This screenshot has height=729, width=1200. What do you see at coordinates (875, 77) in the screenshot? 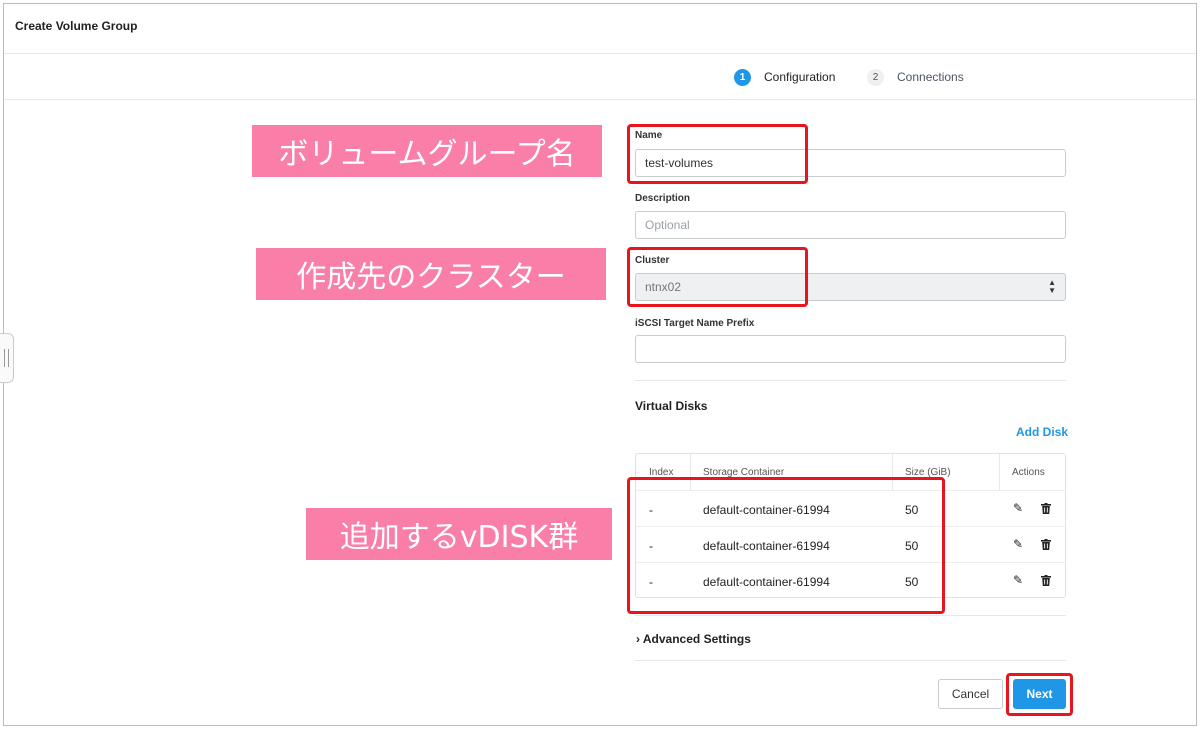
I see `step-number: 2` at bounding box center [875, 77].